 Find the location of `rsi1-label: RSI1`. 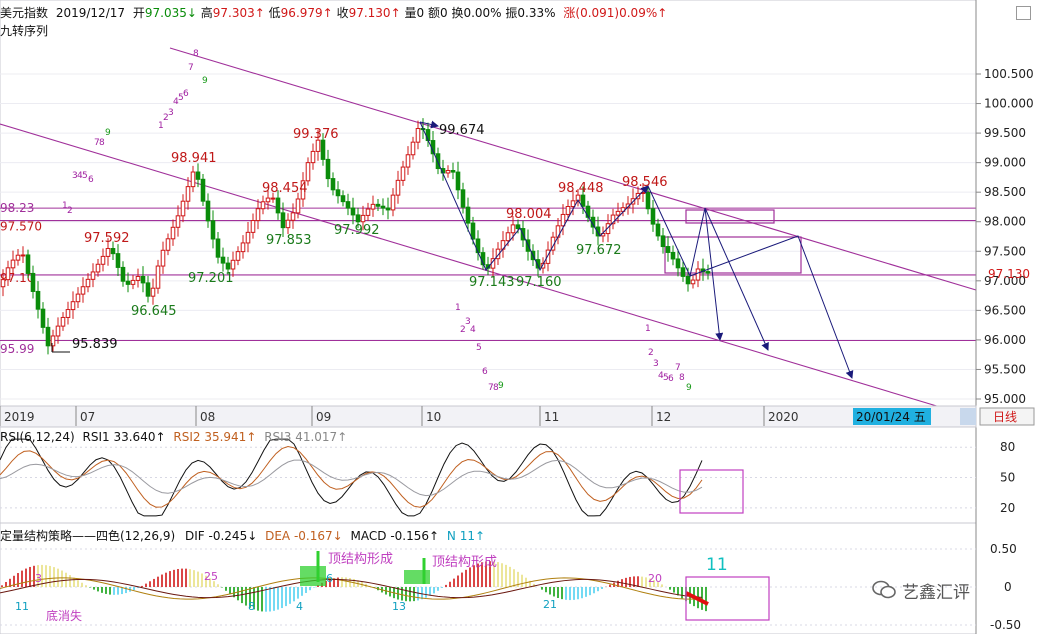

rsi1-label: RSI1 is located at coordinates (96, 437).